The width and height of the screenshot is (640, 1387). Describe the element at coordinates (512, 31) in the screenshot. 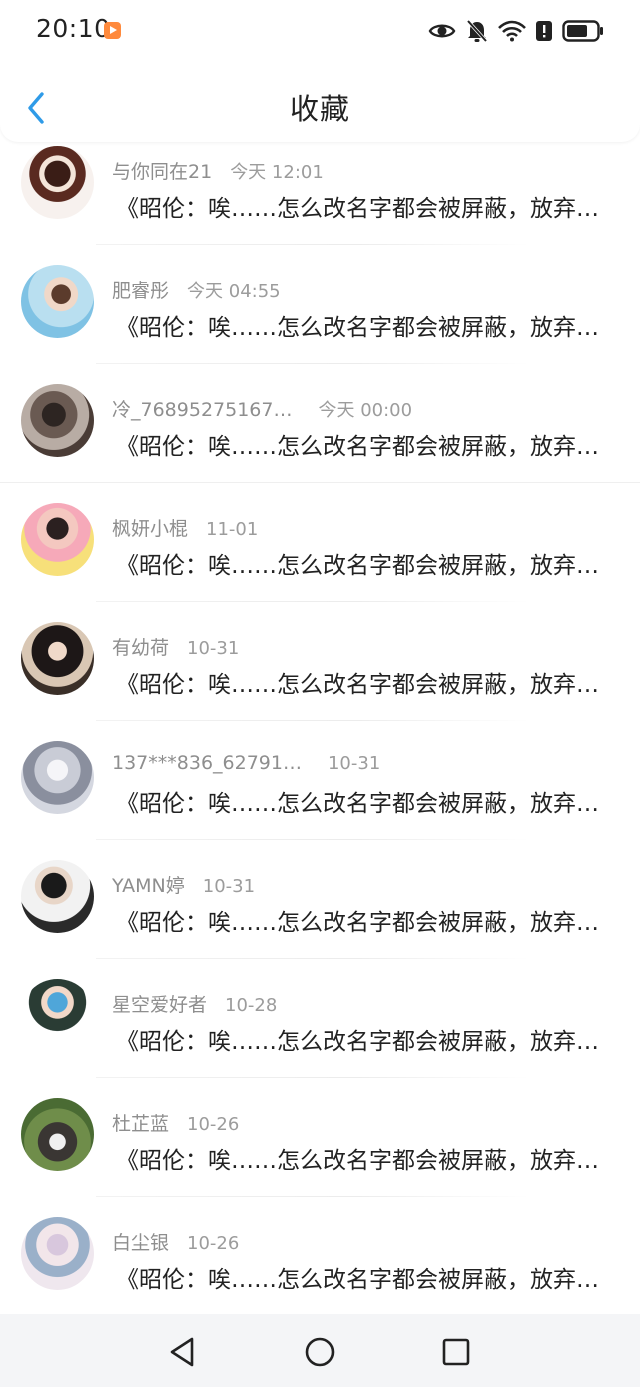

I see `wifi-icon` at that location.